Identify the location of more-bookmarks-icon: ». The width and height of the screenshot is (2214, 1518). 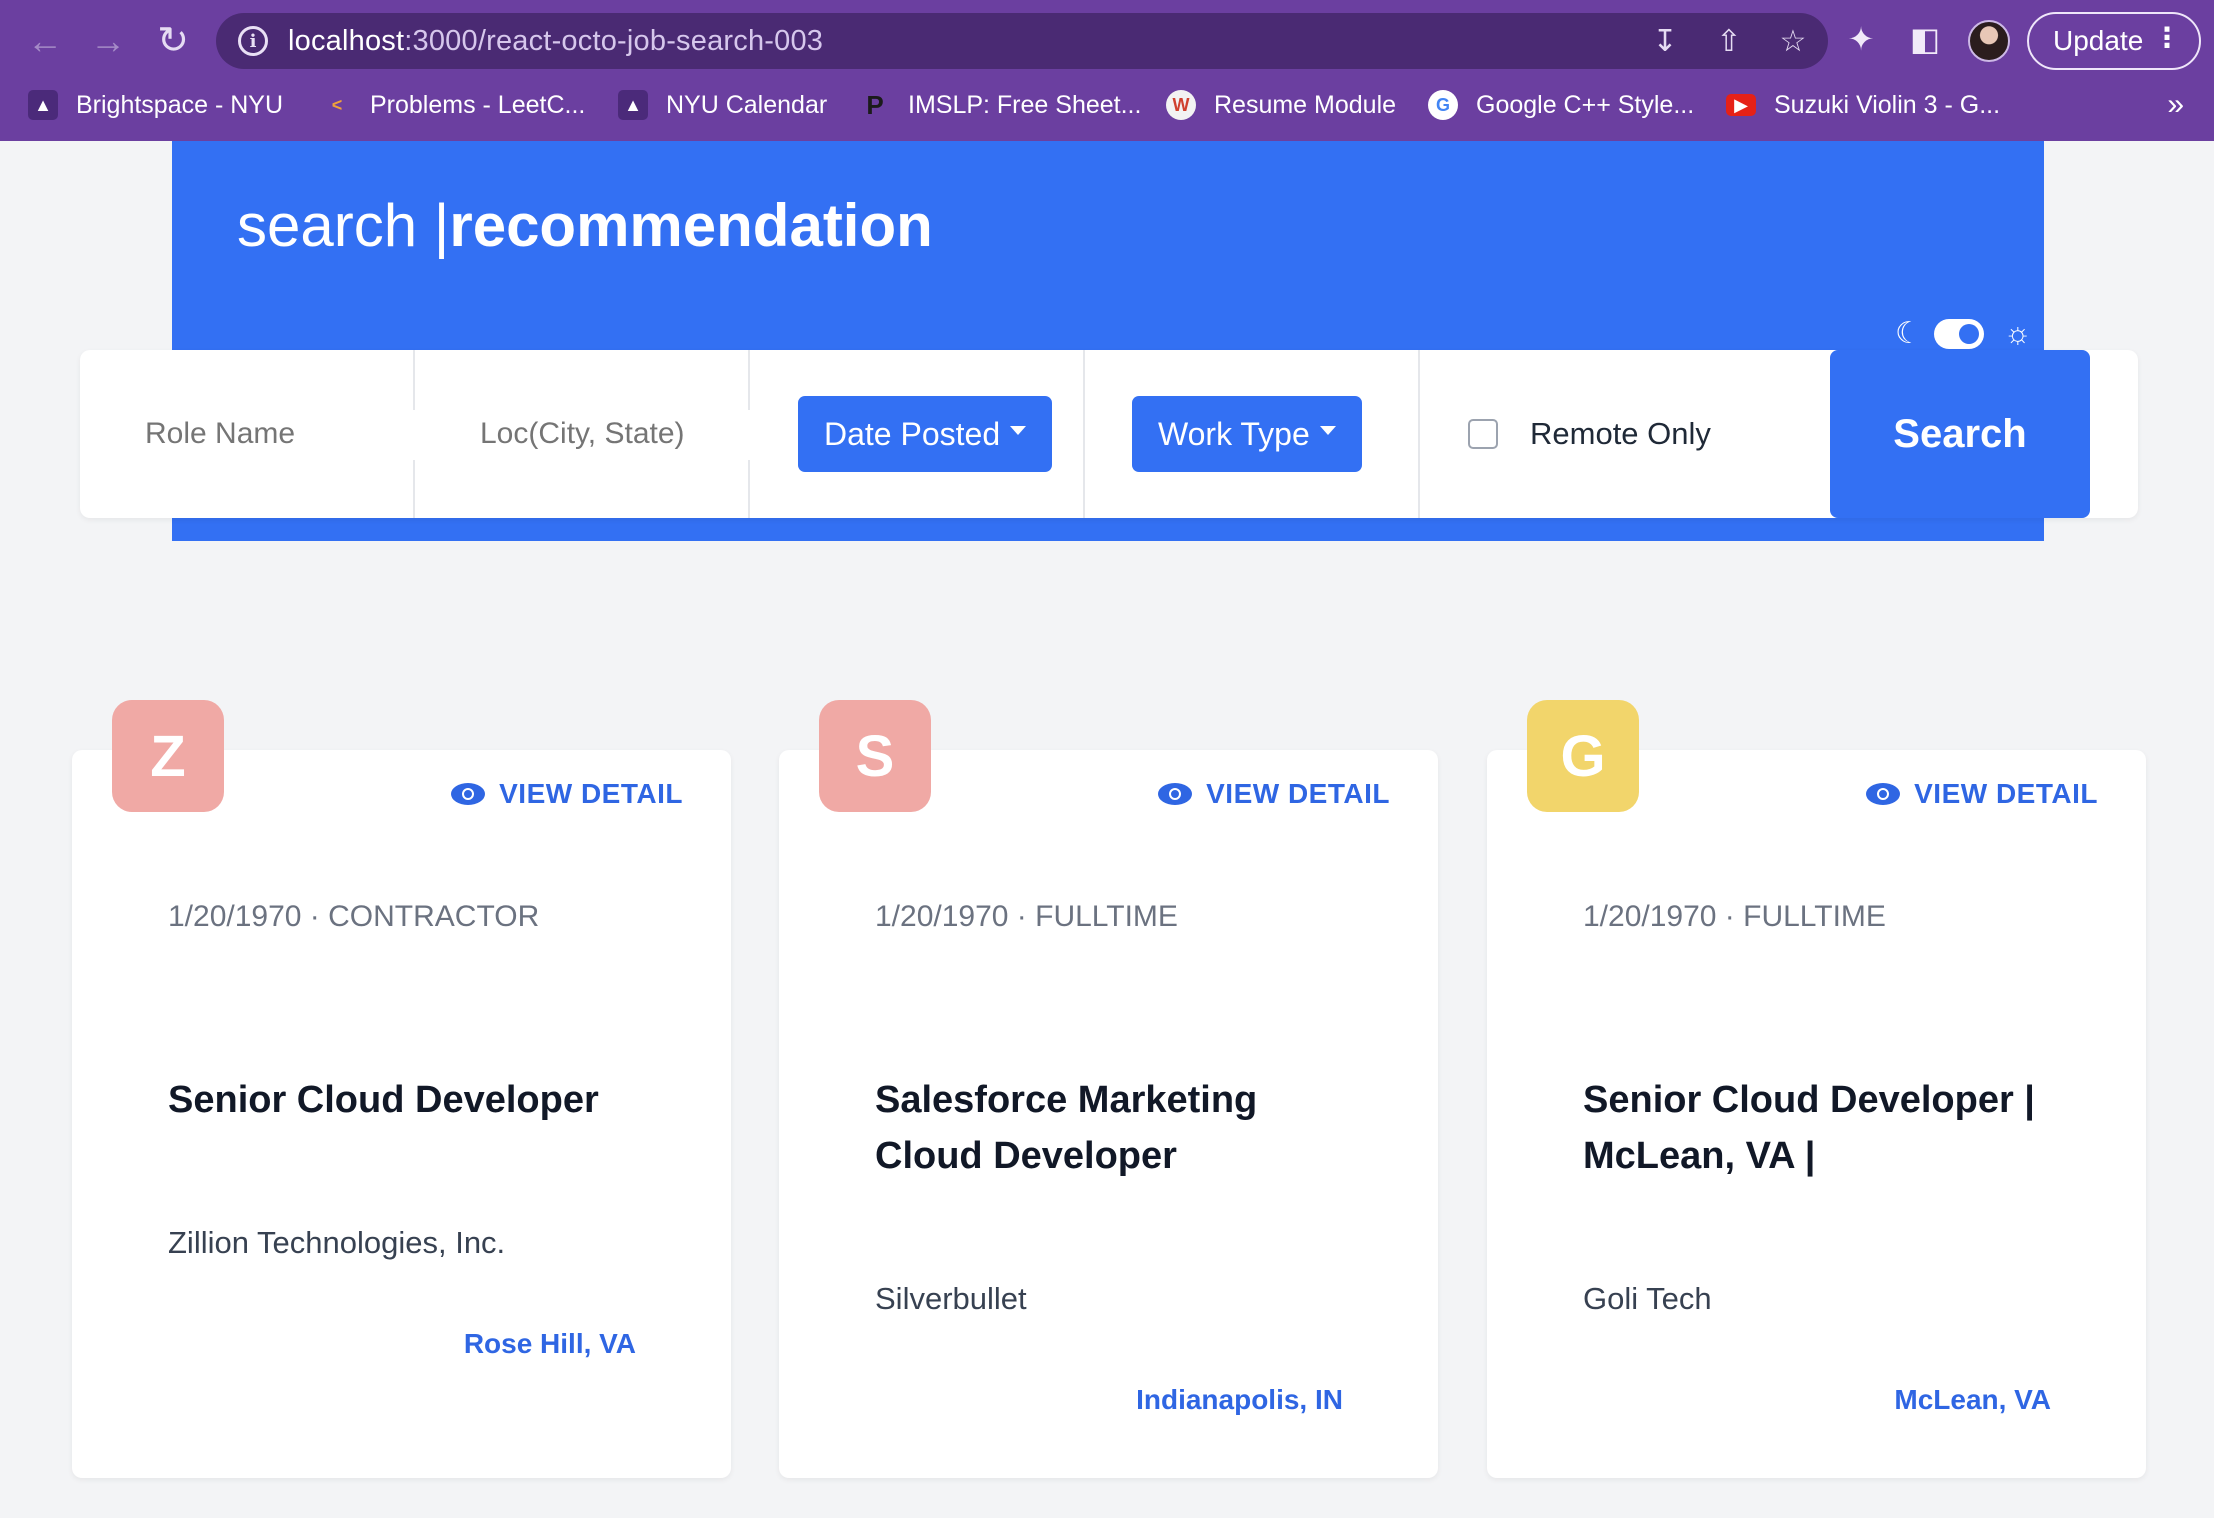
(2175, 105).